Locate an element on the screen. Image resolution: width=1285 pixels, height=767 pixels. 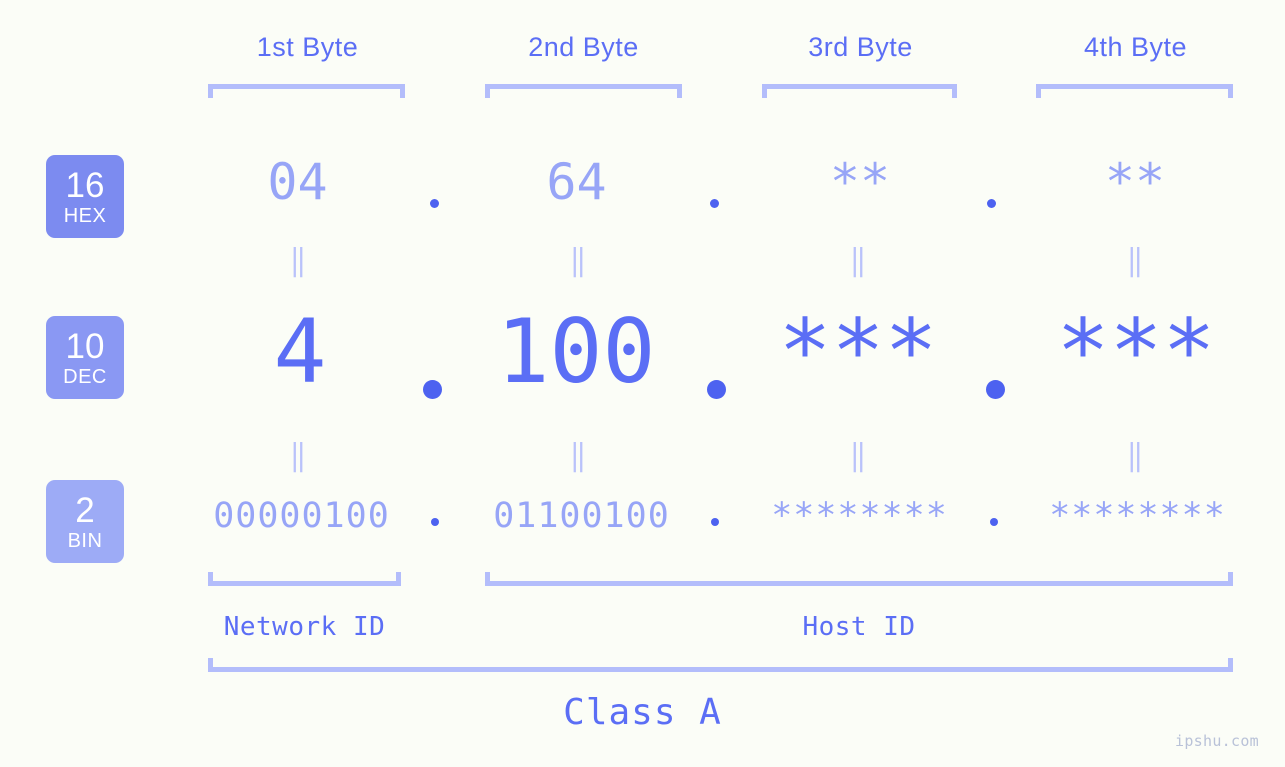
bin-byte-2: 01100100 is located at coordinates (581, 516).